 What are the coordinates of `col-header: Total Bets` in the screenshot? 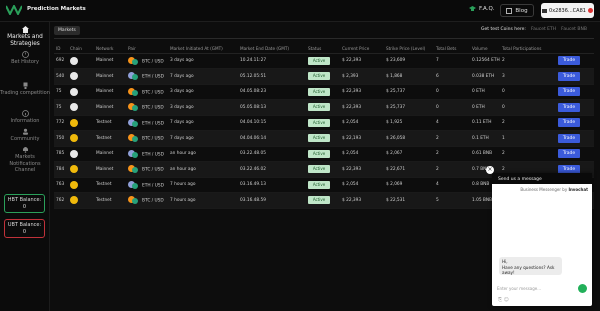 It's located at (452, 49).